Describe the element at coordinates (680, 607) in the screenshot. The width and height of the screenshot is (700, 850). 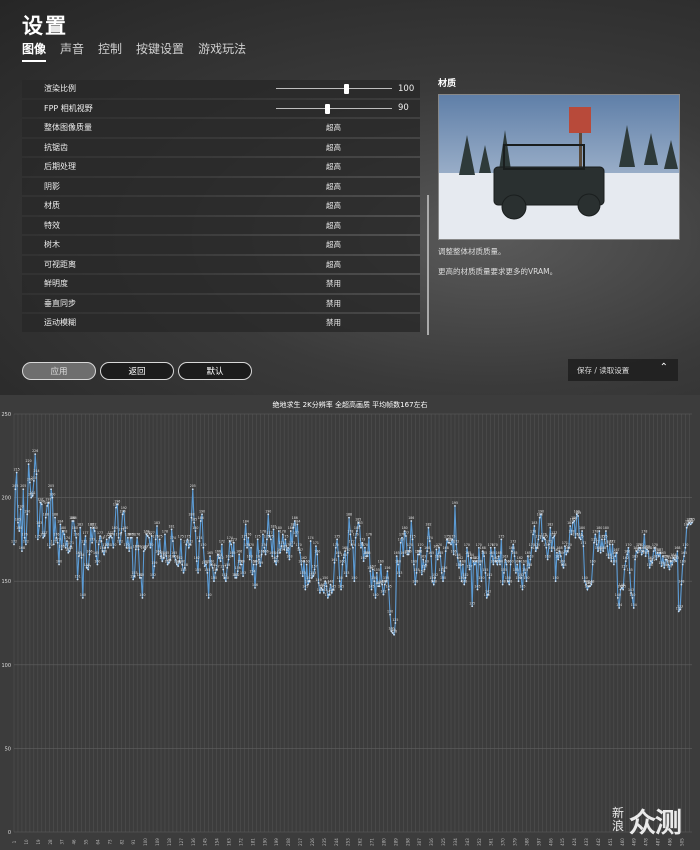
I see `data-label: 133` at that location.